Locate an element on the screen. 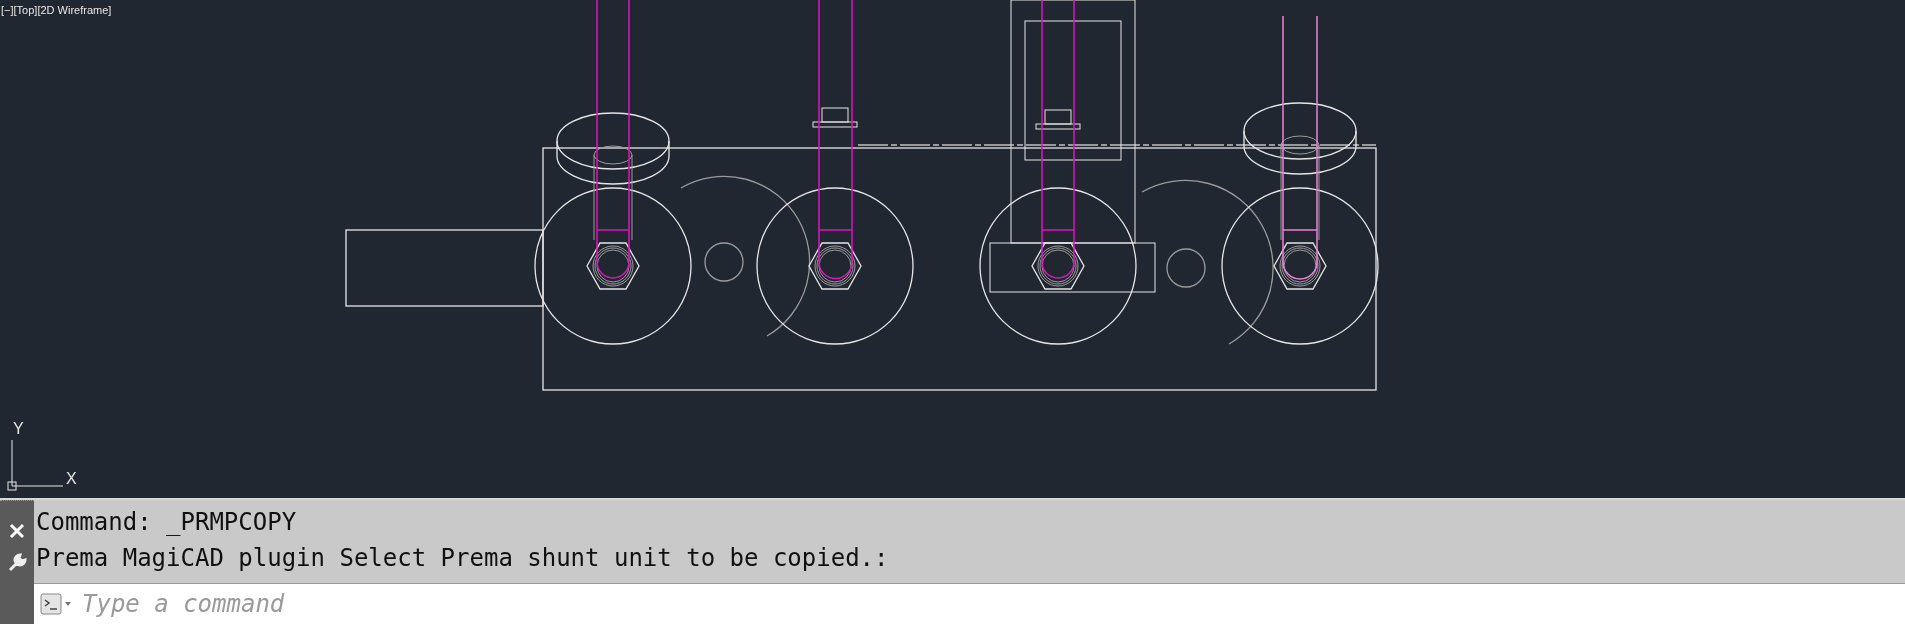 The image size is (1905, 624). command-history-line: Command: _PRMPCOPY is located at coordinates (167, 522).